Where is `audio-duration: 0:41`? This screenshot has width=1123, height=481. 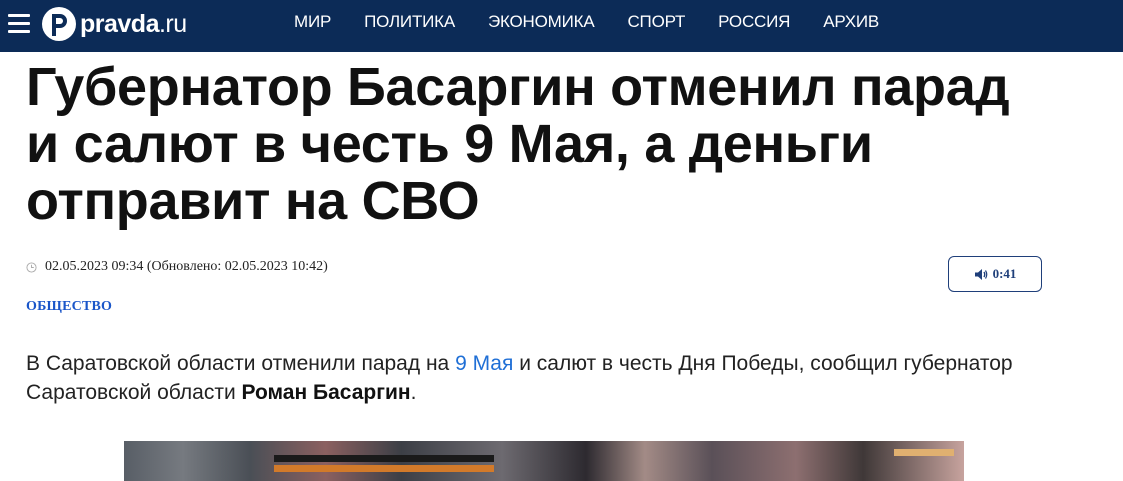
audio-duration: 0:41 is located at coordinates (1005, 274).